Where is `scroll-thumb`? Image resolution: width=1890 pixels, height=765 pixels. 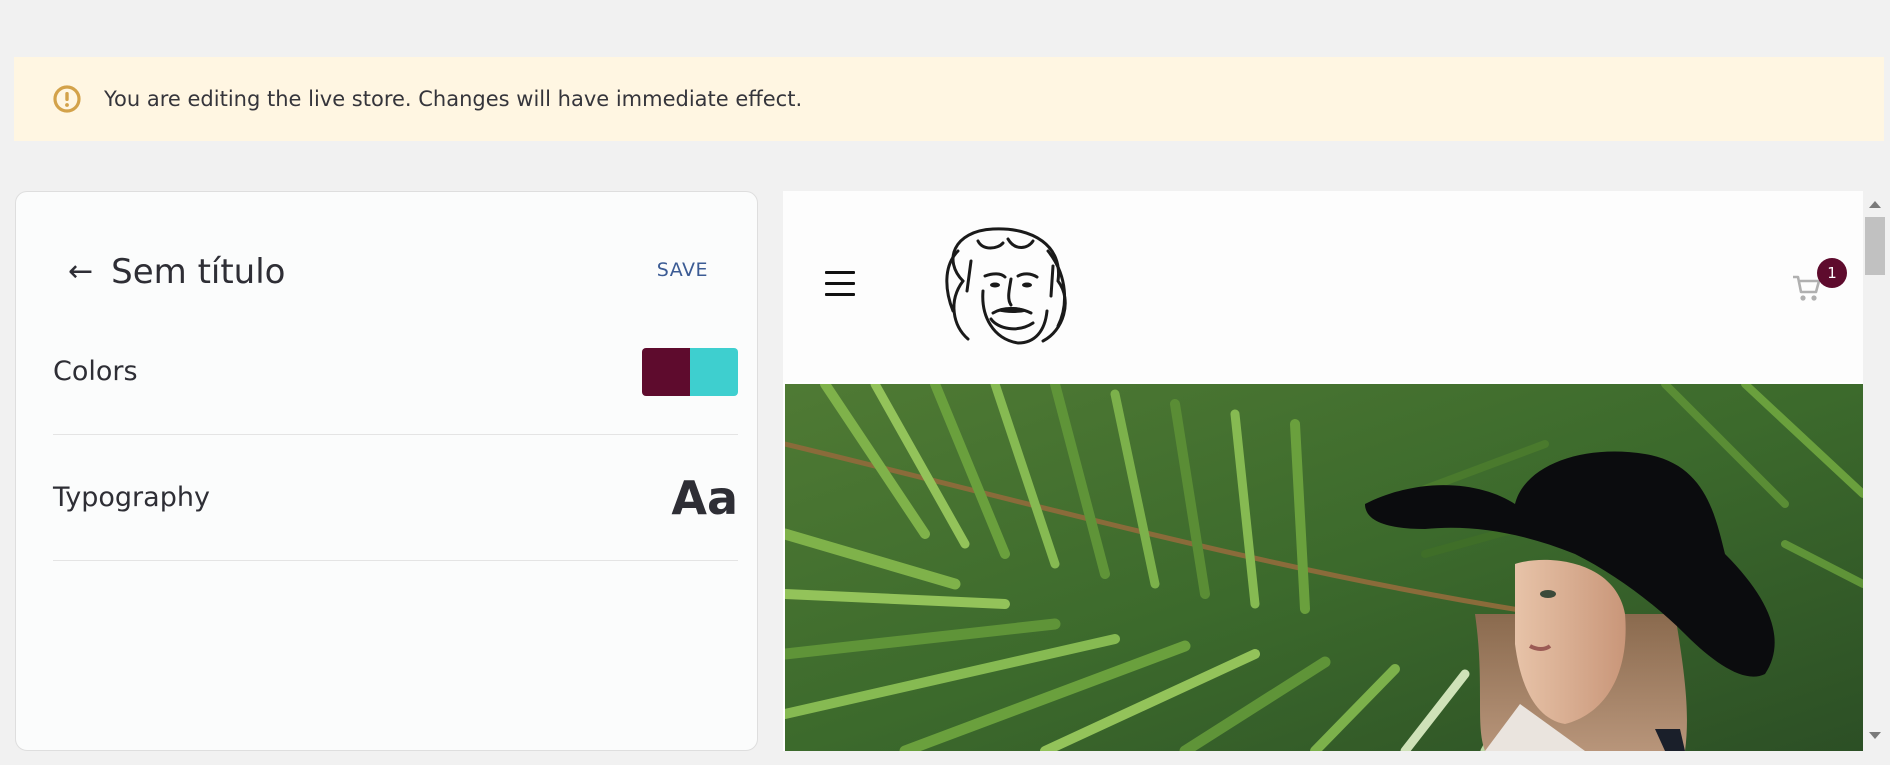 scroll-thumb is located at coordinates (1875, 246).